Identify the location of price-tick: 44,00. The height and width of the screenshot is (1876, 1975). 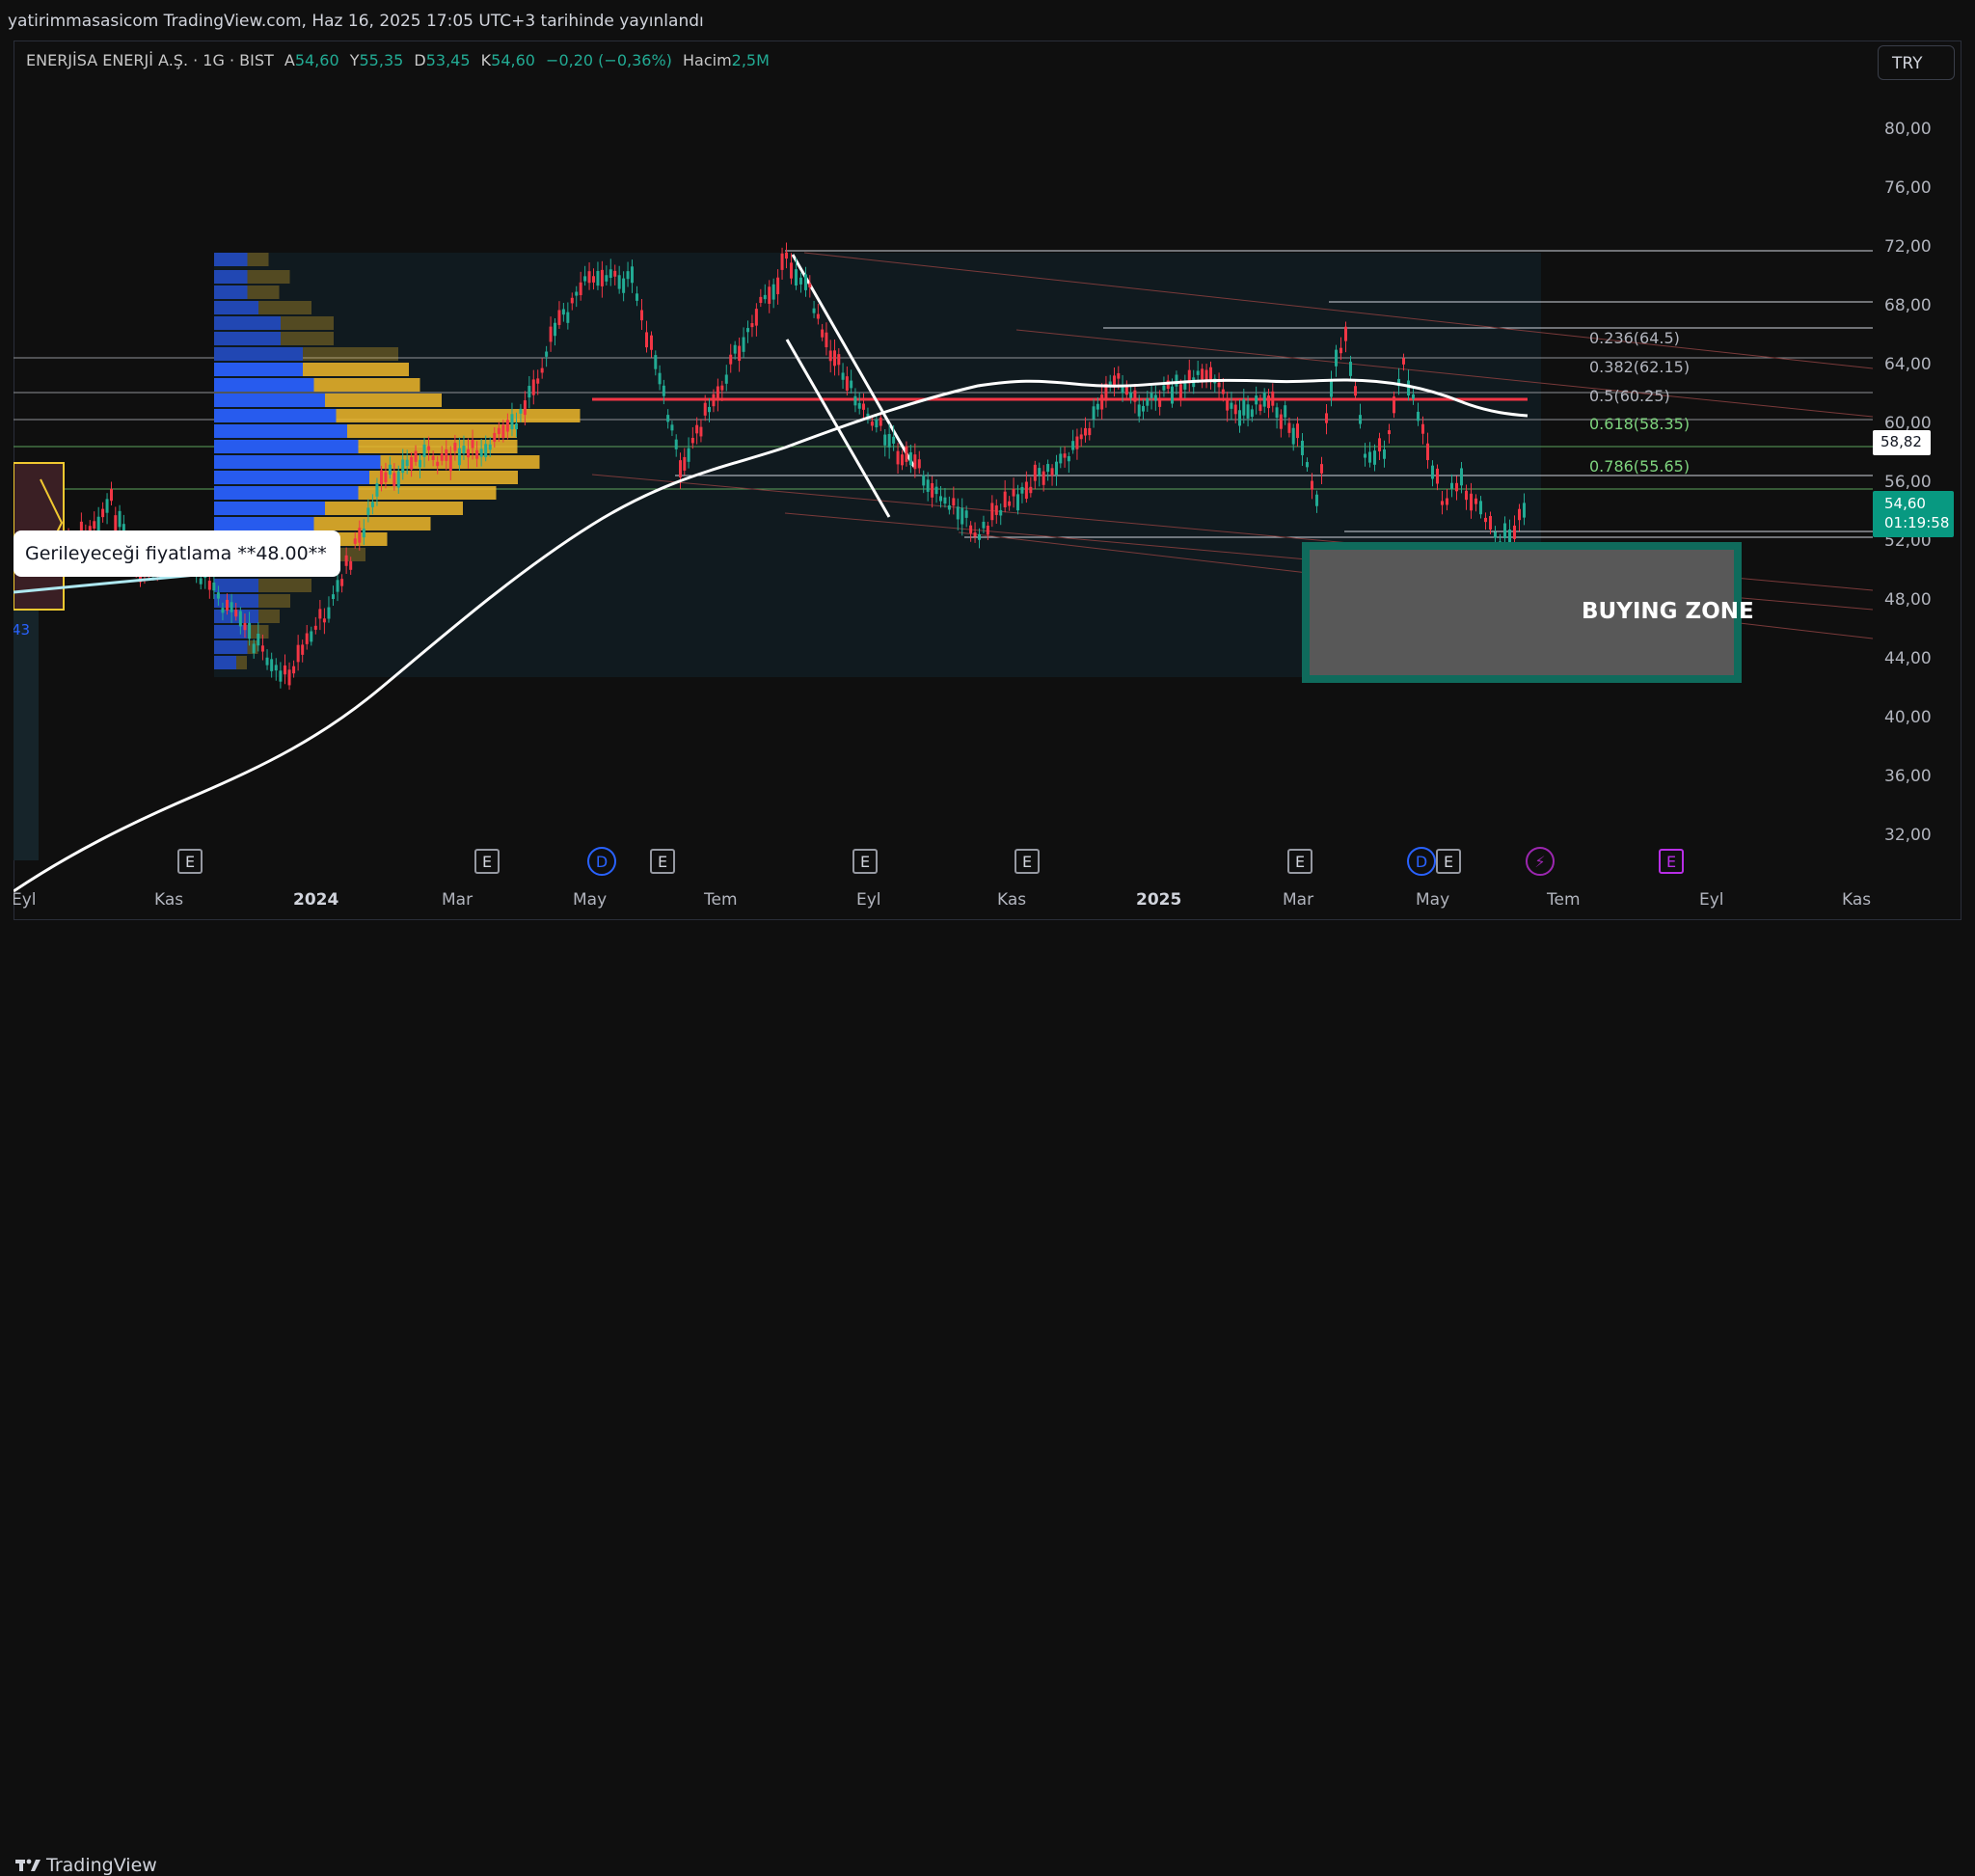
(1908, 658).